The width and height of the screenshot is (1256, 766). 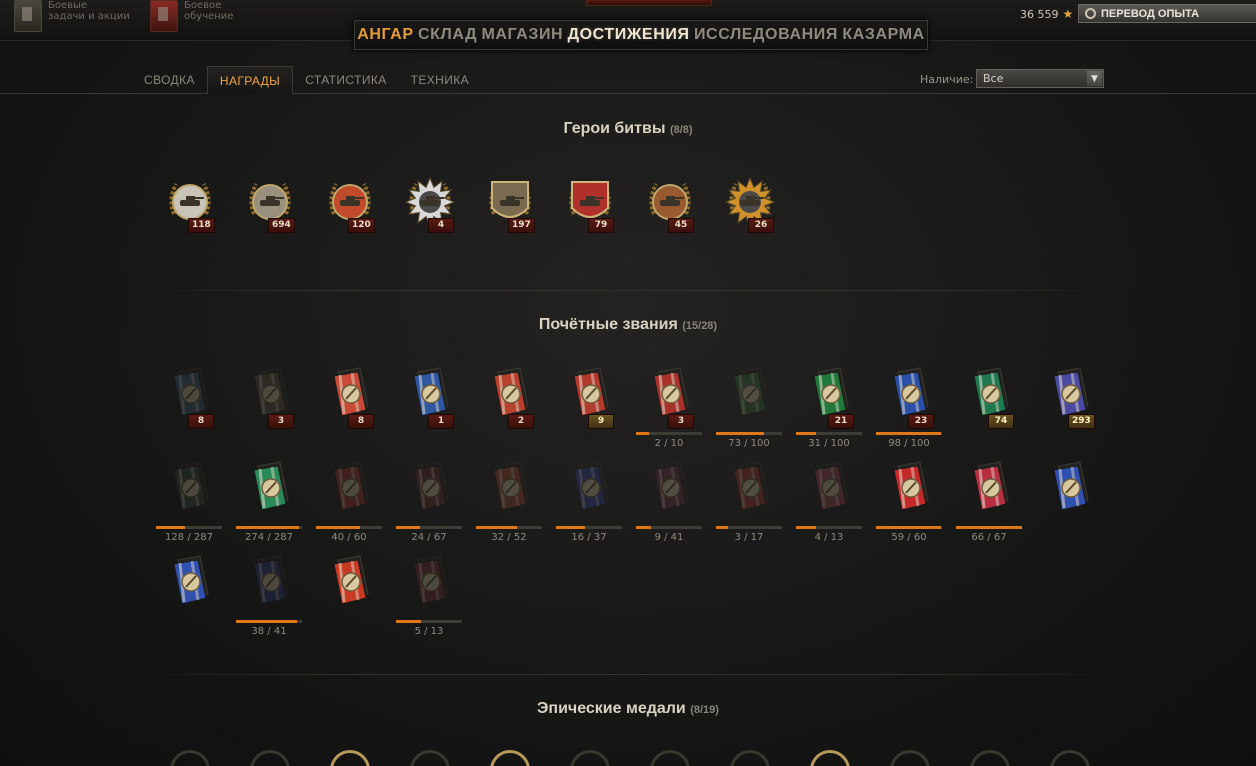 What do you see at coordinates (910, 408) in the screenshot?
I see `honor-medal: 23 98 / 100` at bounding box center [910, 408].